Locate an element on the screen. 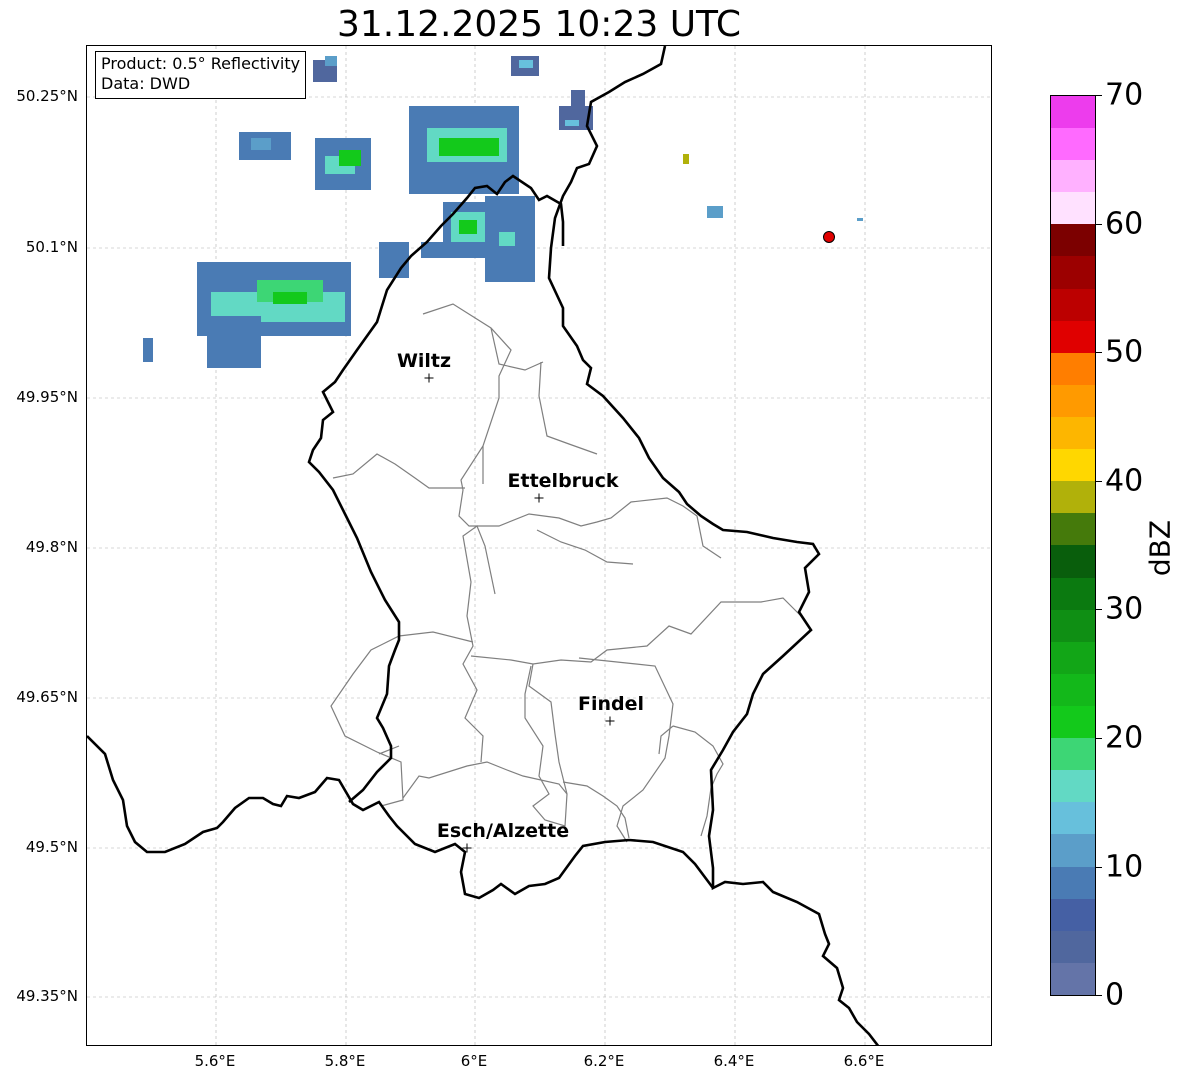  lon-label: 6.6°E is located at coordinates (864, 1061).